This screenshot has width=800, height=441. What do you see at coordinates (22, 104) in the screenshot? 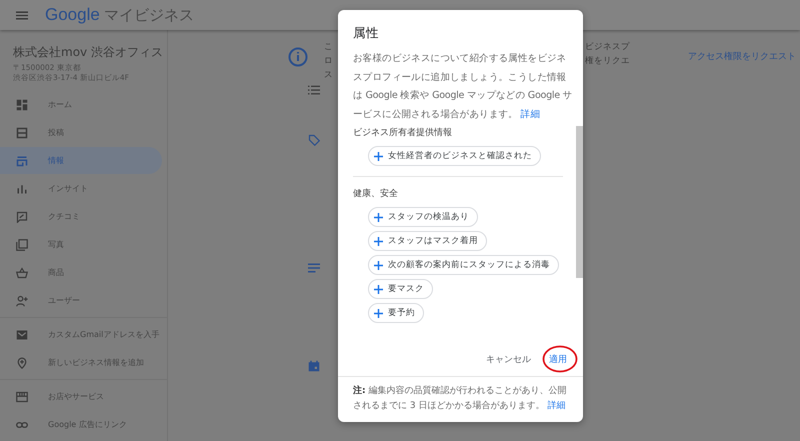
I see `dashboard-icon` at bounding box center [22, 104].